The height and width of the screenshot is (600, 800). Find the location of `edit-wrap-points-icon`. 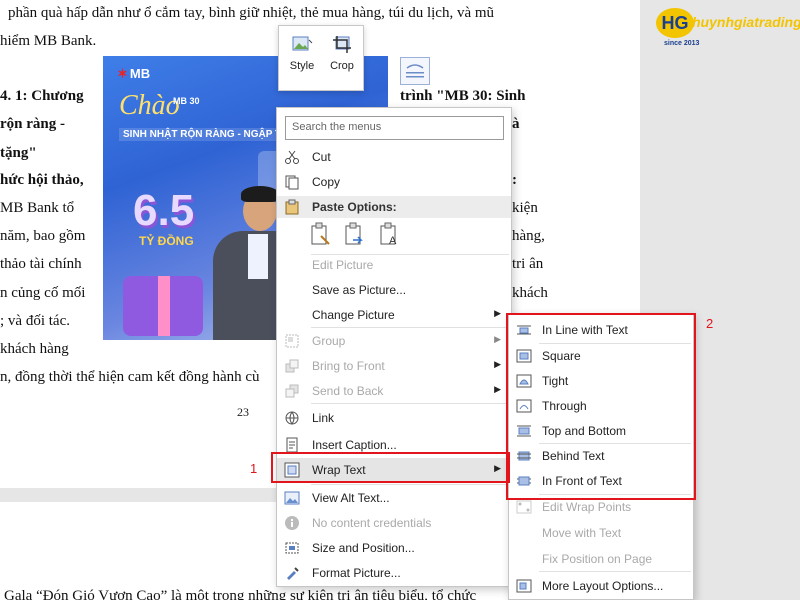

edit-wrap-points-icon is located at coordinates (524, 507).